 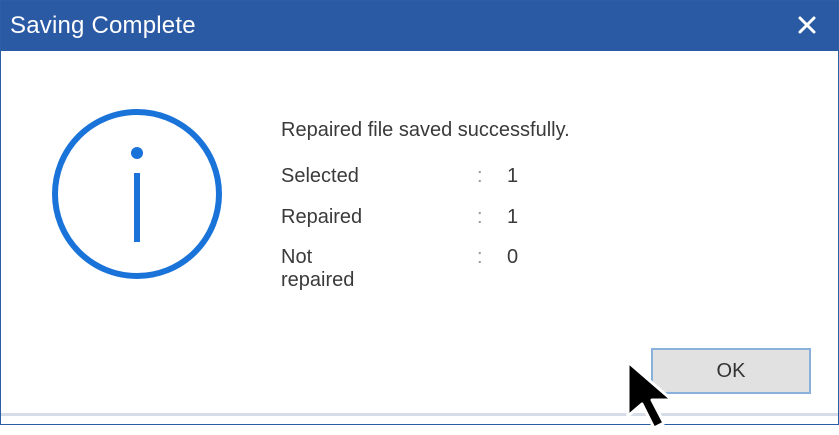 What do you see at coordinates (808, 24) in the screenshot?
I see `close-icon` at bounding box center [808, 24].